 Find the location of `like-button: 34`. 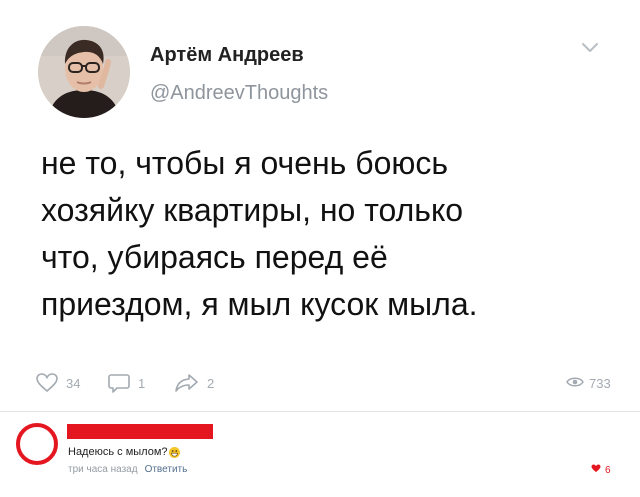

like-button: 34 is located at coordinates (58, 383).